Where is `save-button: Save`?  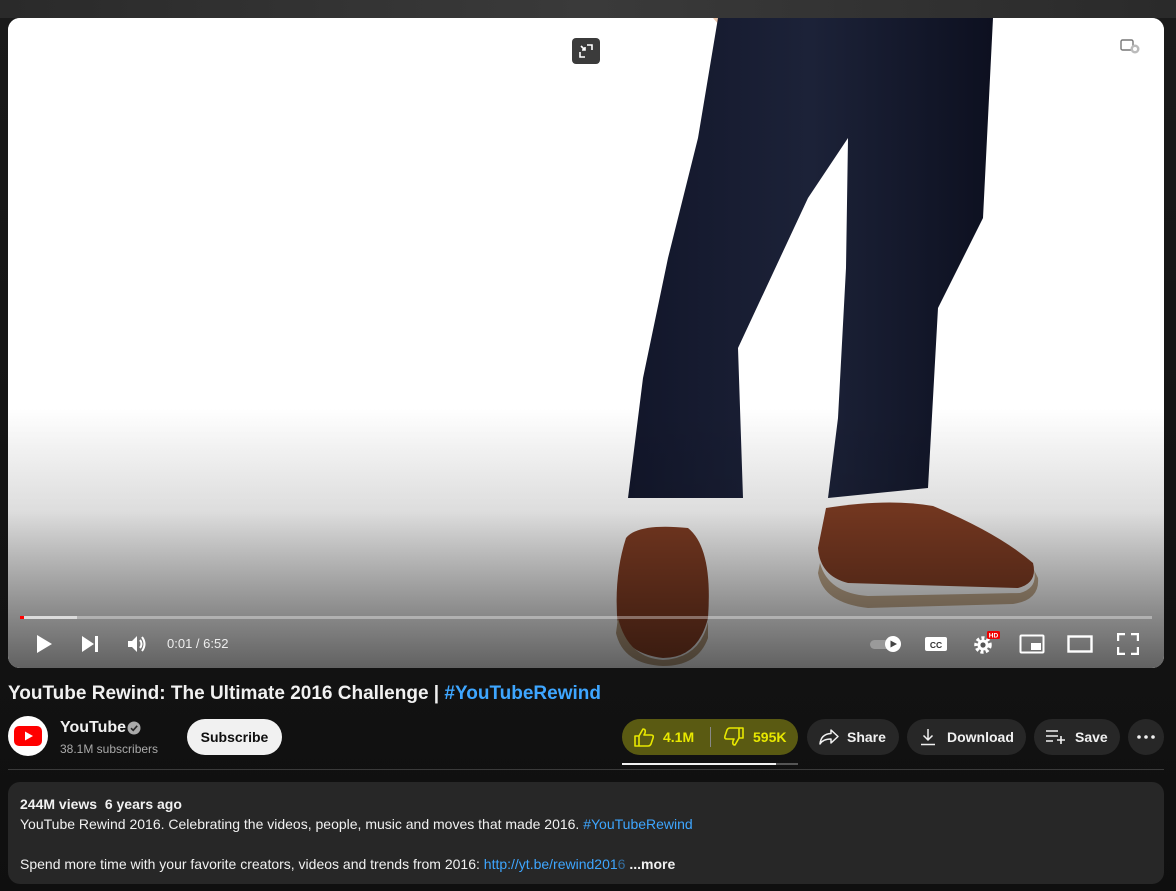 save-button: Save is located at coordinates (1077, 737).